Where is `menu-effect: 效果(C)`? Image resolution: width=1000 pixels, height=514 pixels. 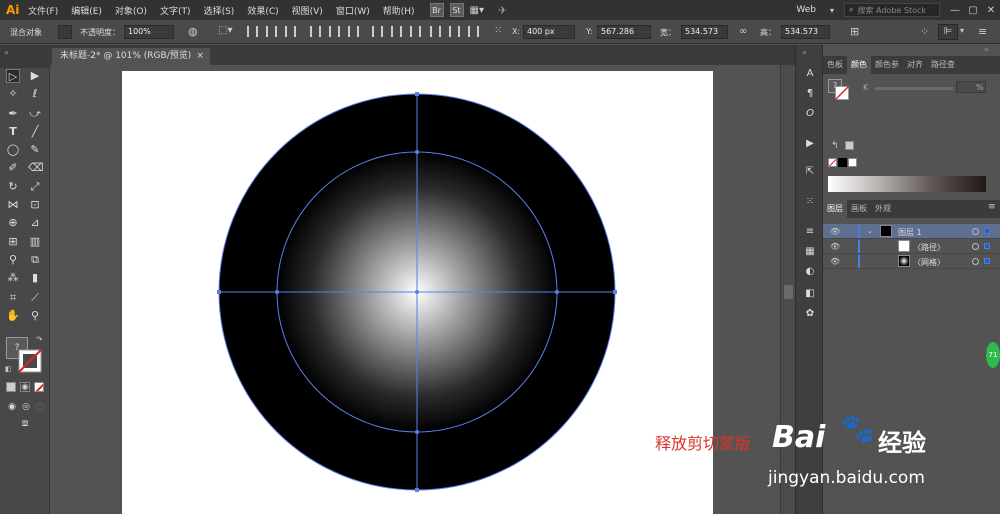 menu-effect: 效果(C) is located at coordinates (262, 10).